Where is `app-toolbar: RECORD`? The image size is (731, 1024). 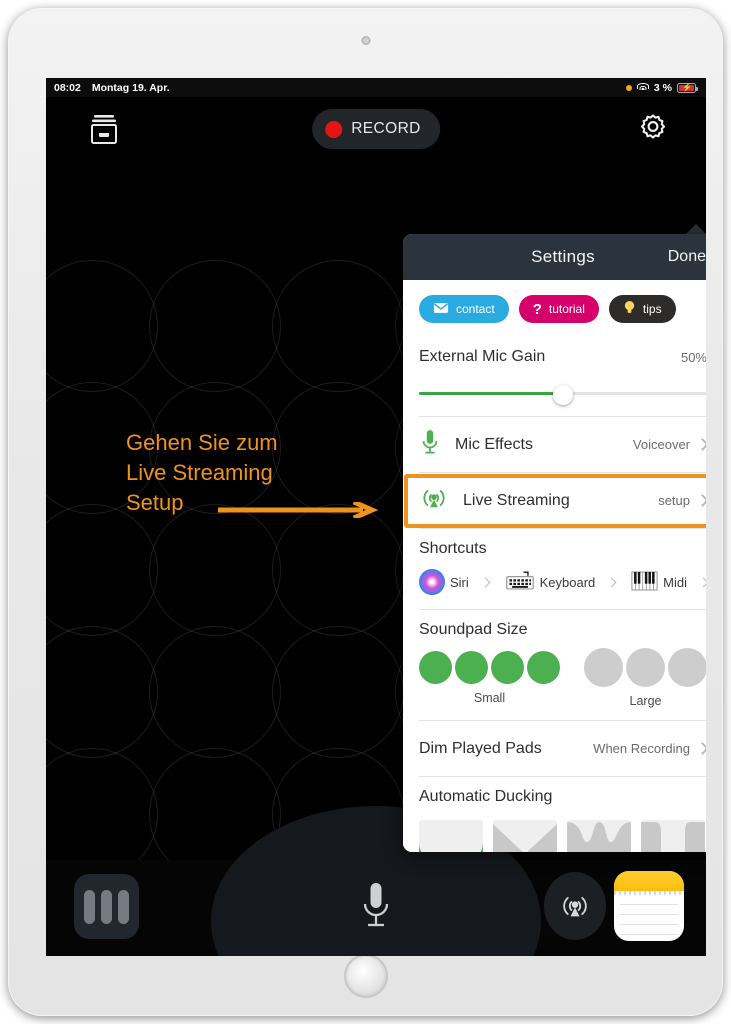
app-toolbar: RECORD is located at coordinates (376, 128).